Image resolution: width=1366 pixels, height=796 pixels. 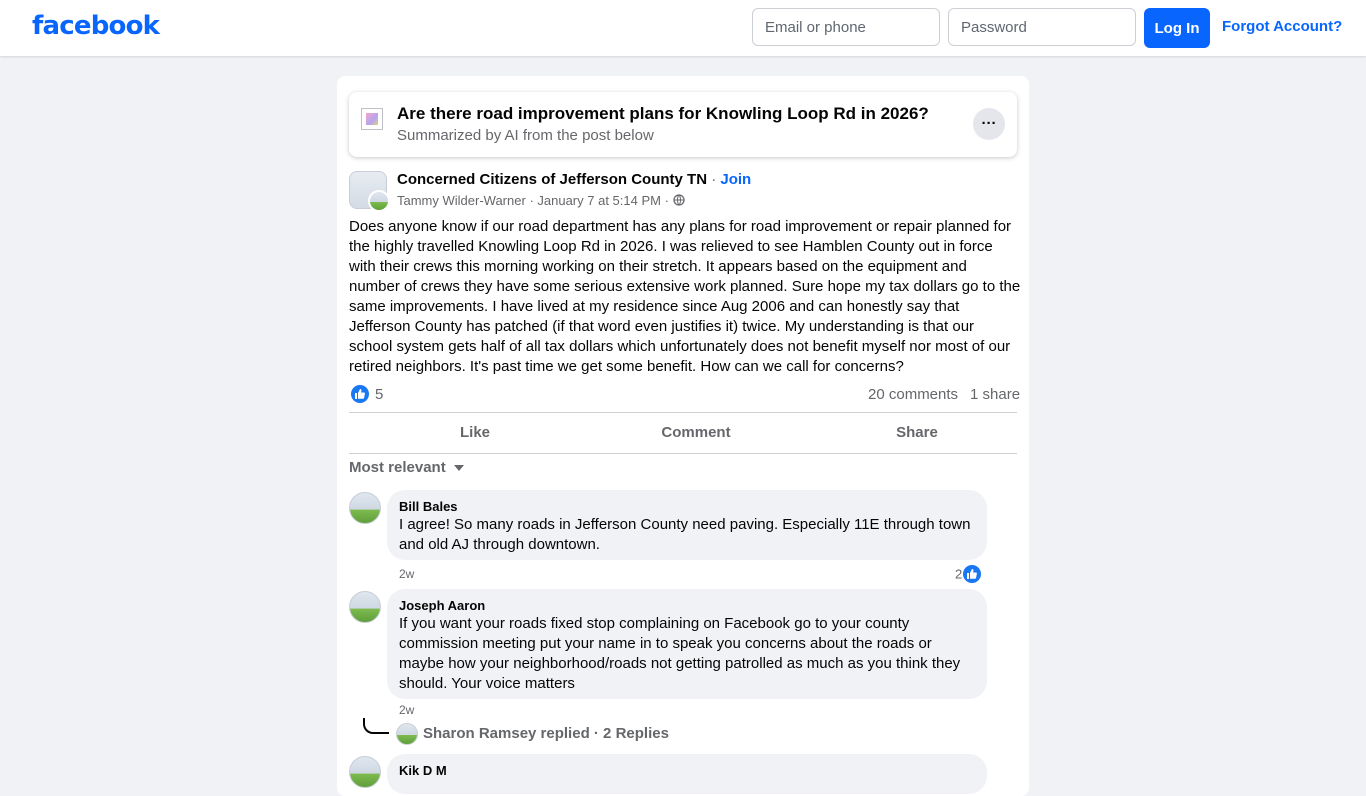 What do you see at coordinates (407, 734) in the screenshot?
I see `replier-avatar` at bounding box center [407, 734].